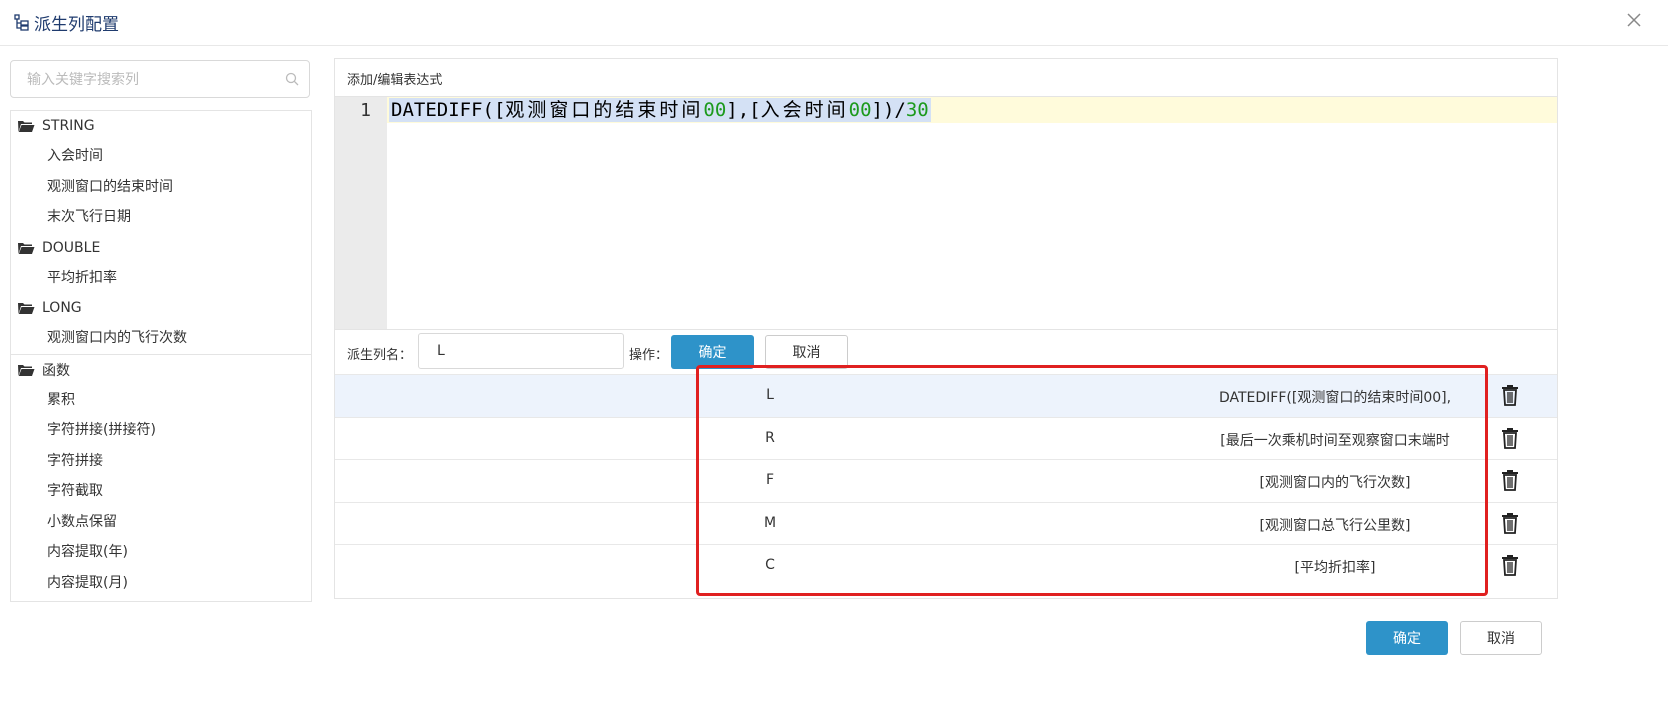 The width and height of the screenshot is (1668, 712). I want to click on table-row: F [观测窗口内的飞行次数], so click(946, 480).